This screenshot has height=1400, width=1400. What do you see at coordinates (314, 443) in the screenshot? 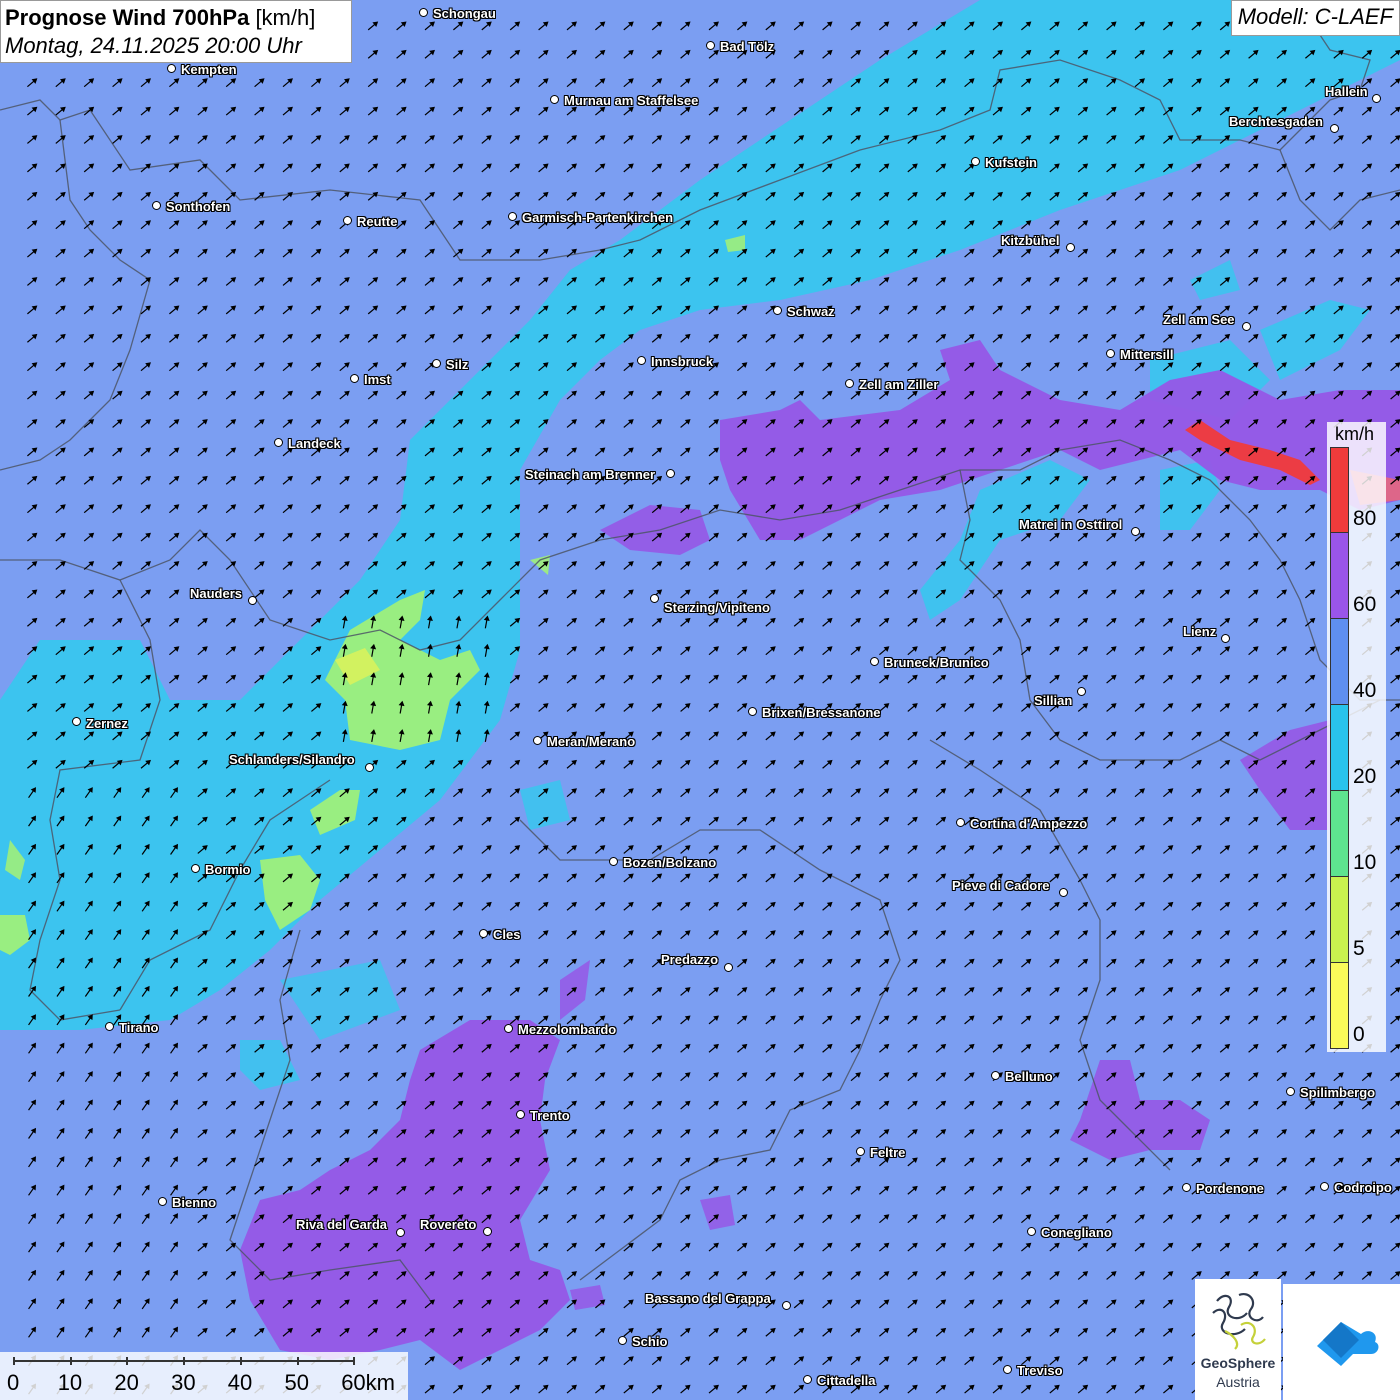
I see `city-label: Landeck` at bounding box center [314, 443].